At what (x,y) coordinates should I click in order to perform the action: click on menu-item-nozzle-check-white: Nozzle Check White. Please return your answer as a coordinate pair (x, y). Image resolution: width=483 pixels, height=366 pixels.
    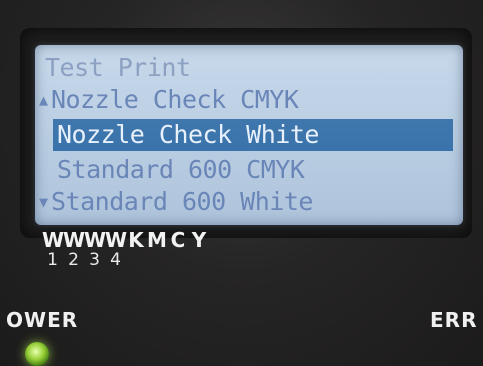
    Looking at the image, I should click on (182, 135).